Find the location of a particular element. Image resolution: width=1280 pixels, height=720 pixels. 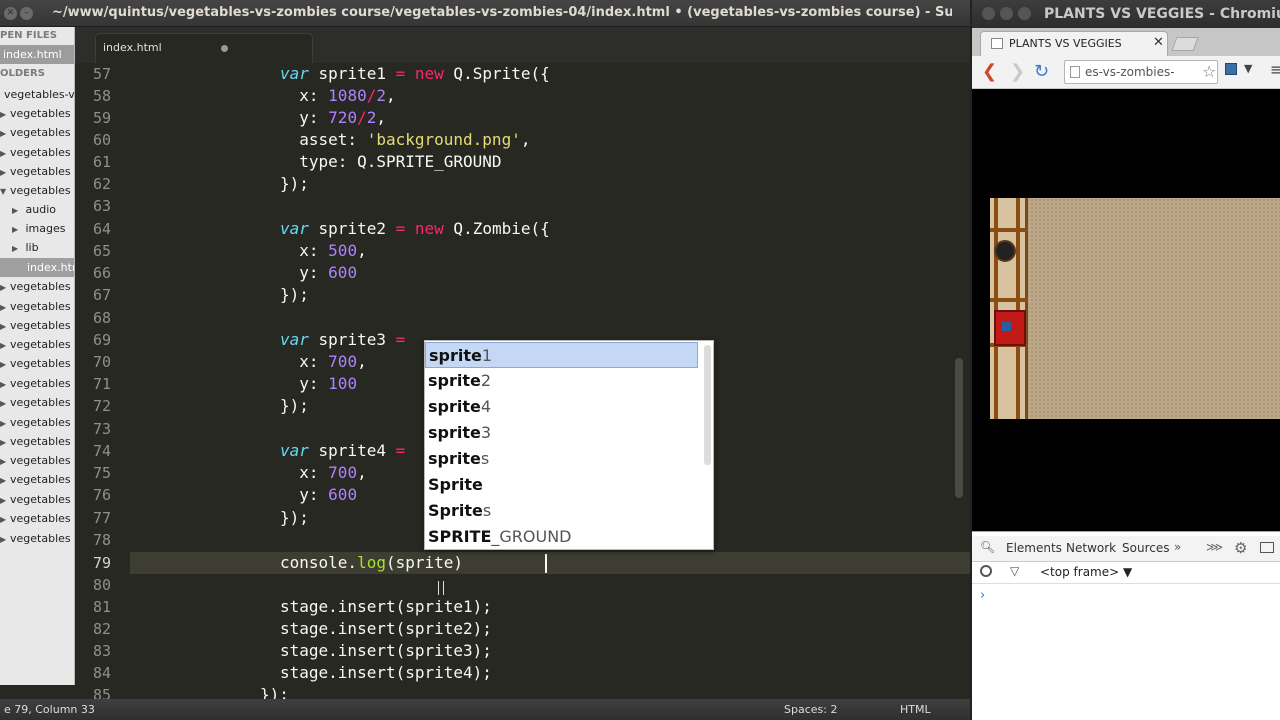

tab-sources: Sources is located at coordinates (1145, 548).